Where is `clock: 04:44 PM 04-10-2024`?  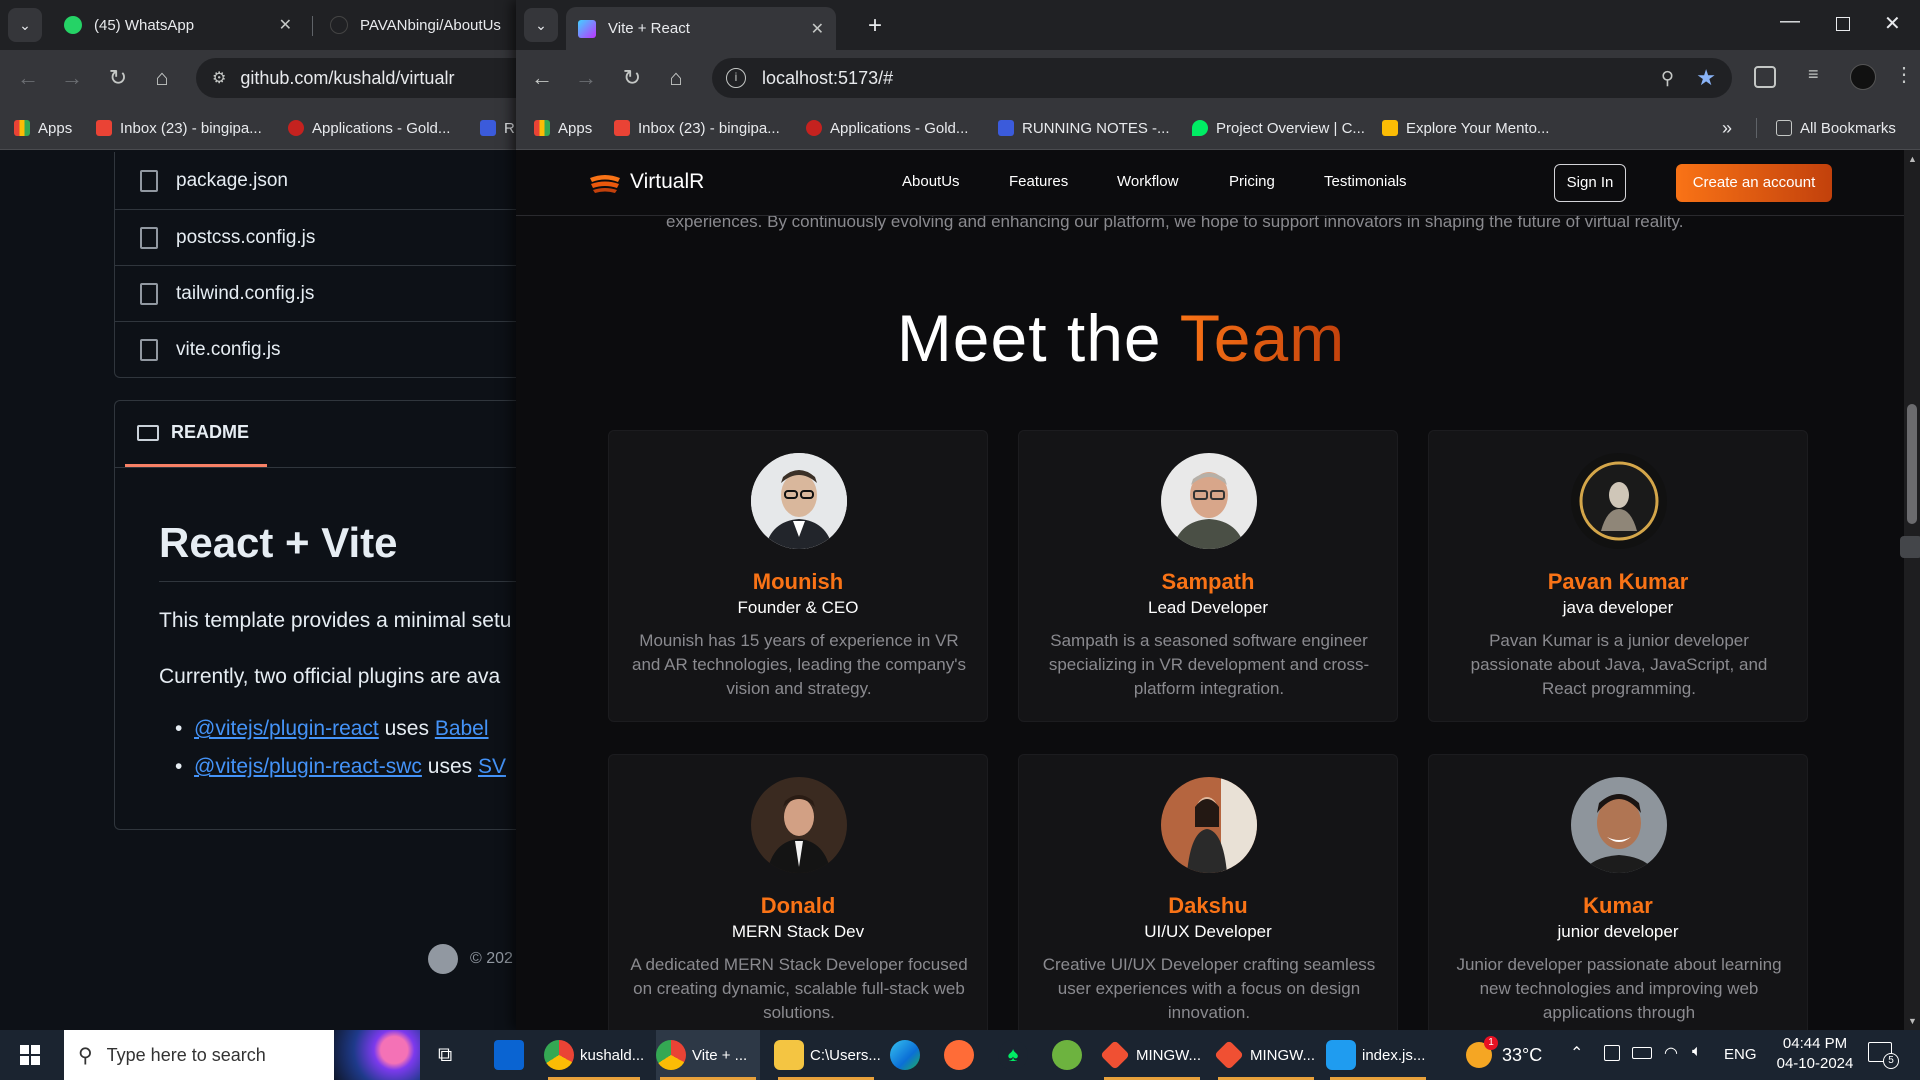
clock: 04:44 PM 04-10-2024 is located at coordinates (1815, 1054).